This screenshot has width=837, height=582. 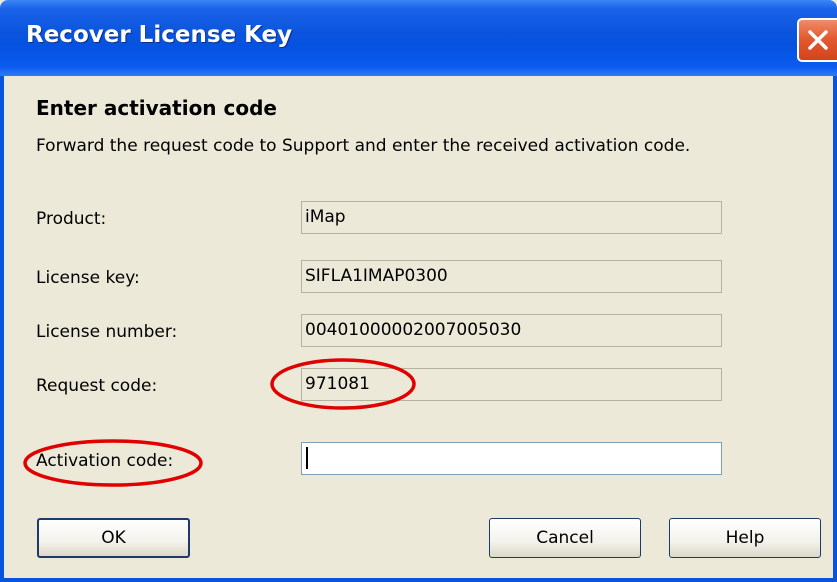 I want to click on license-number-label: License number:, so click(x=107, y=332).